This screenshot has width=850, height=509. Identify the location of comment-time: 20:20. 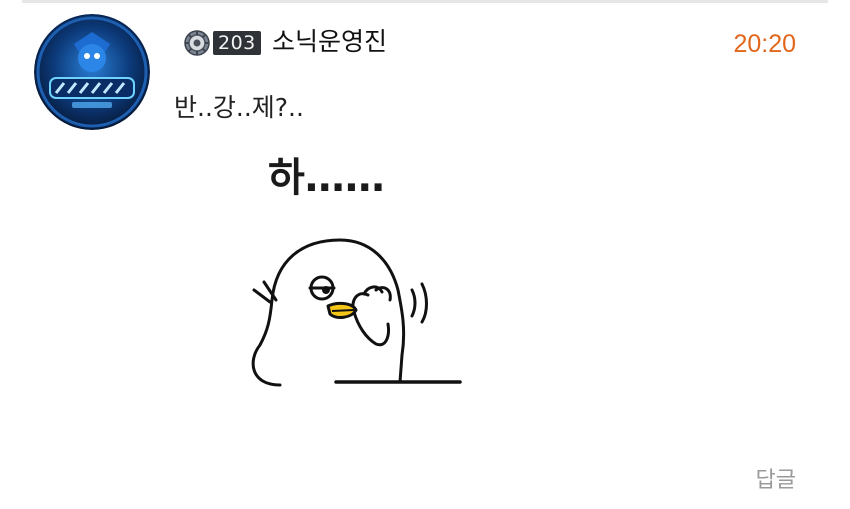
(764, 44).